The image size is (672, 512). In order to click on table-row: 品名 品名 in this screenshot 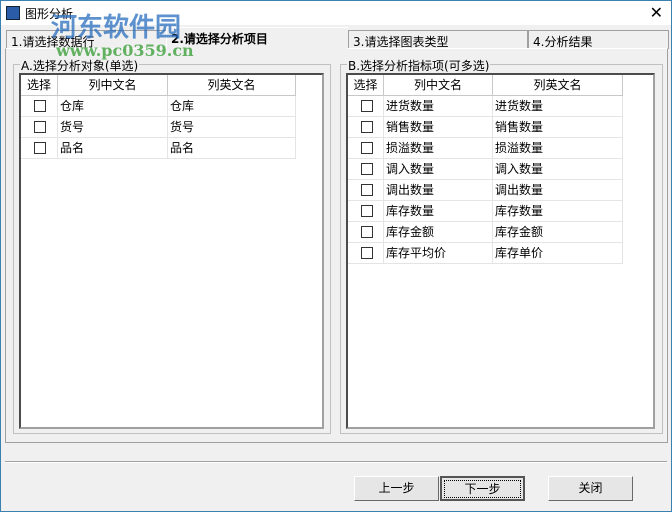, I will do `click(158, 148)`.